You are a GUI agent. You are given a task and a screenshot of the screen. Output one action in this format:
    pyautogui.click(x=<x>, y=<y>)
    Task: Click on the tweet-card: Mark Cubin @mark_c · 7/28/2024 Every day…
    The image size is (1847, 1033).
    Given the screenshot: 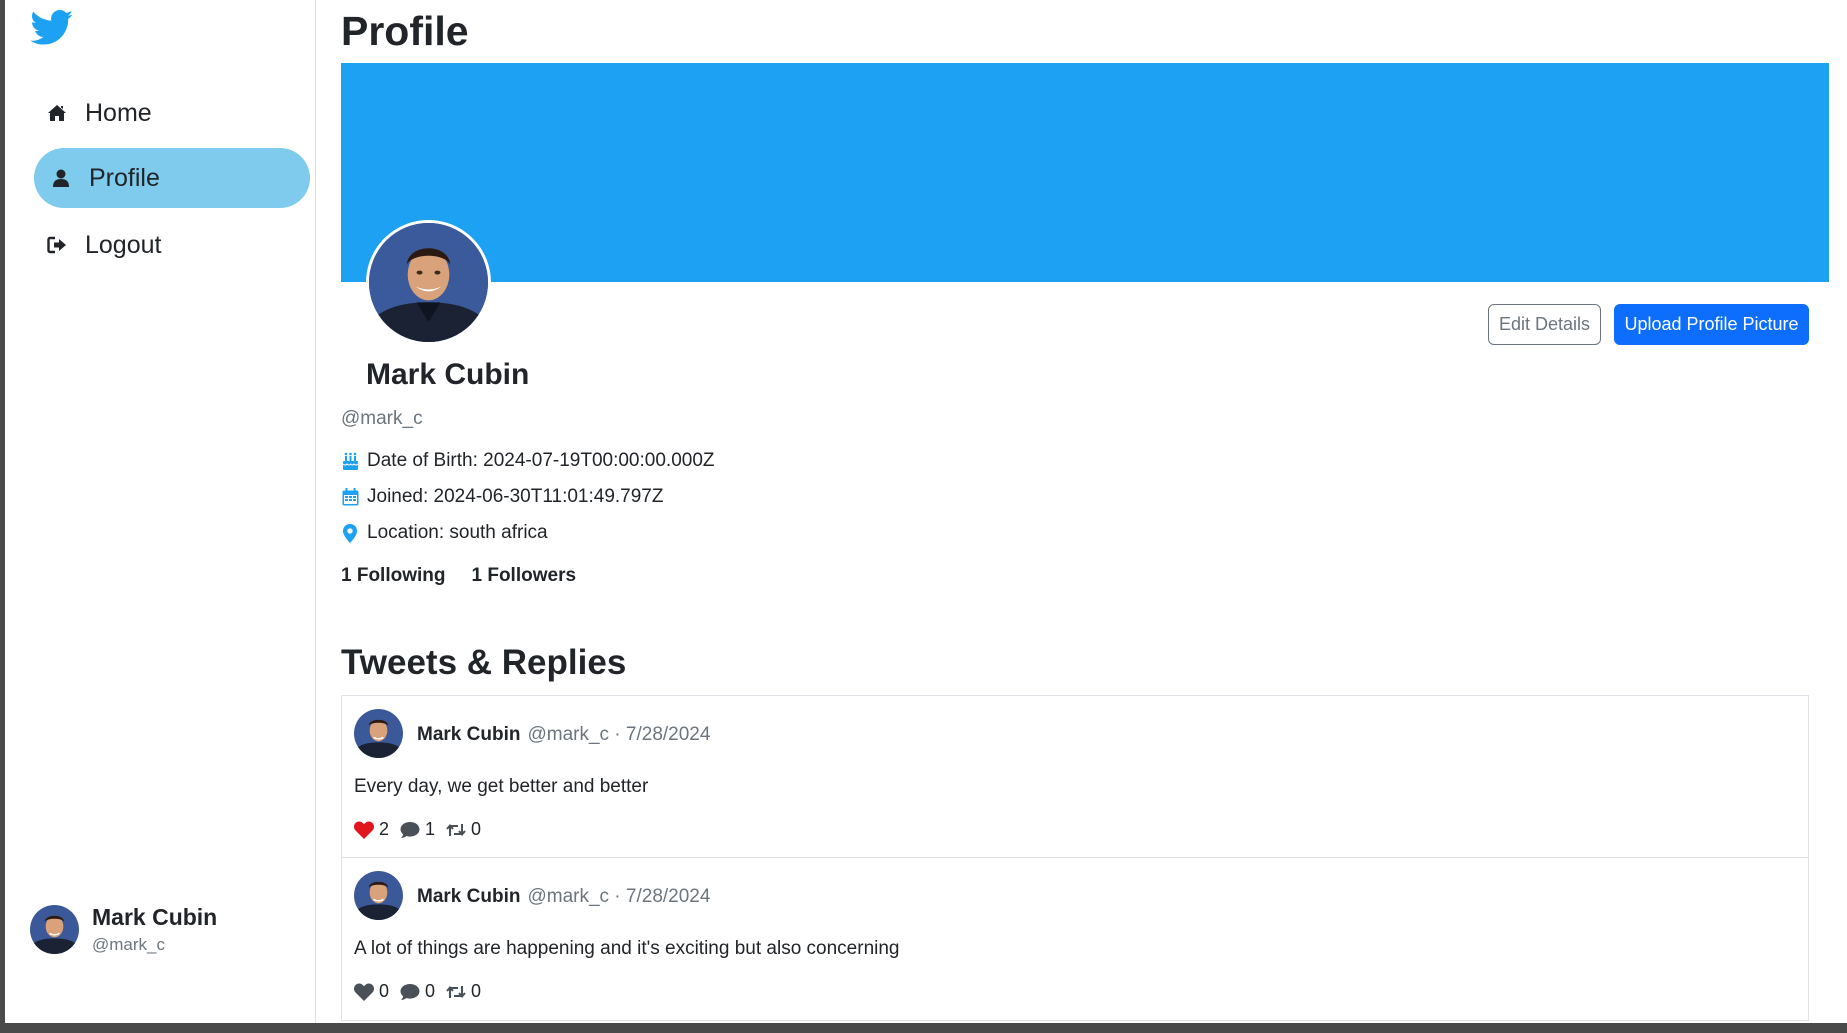 What is the action you would take?
    pyautogui.click(x=1075, y=776)
    